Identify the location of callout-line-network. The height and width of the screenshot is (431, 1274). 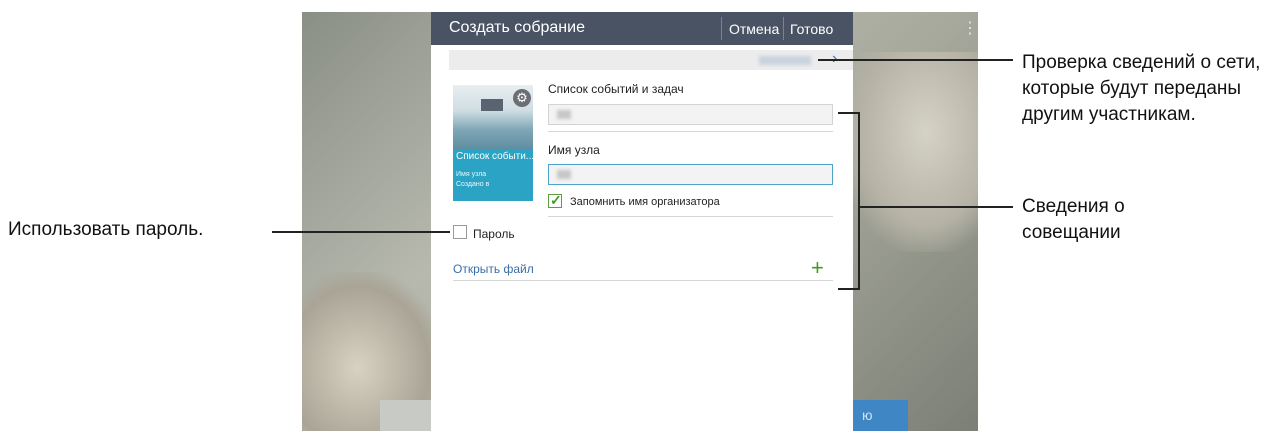
(915, 60).